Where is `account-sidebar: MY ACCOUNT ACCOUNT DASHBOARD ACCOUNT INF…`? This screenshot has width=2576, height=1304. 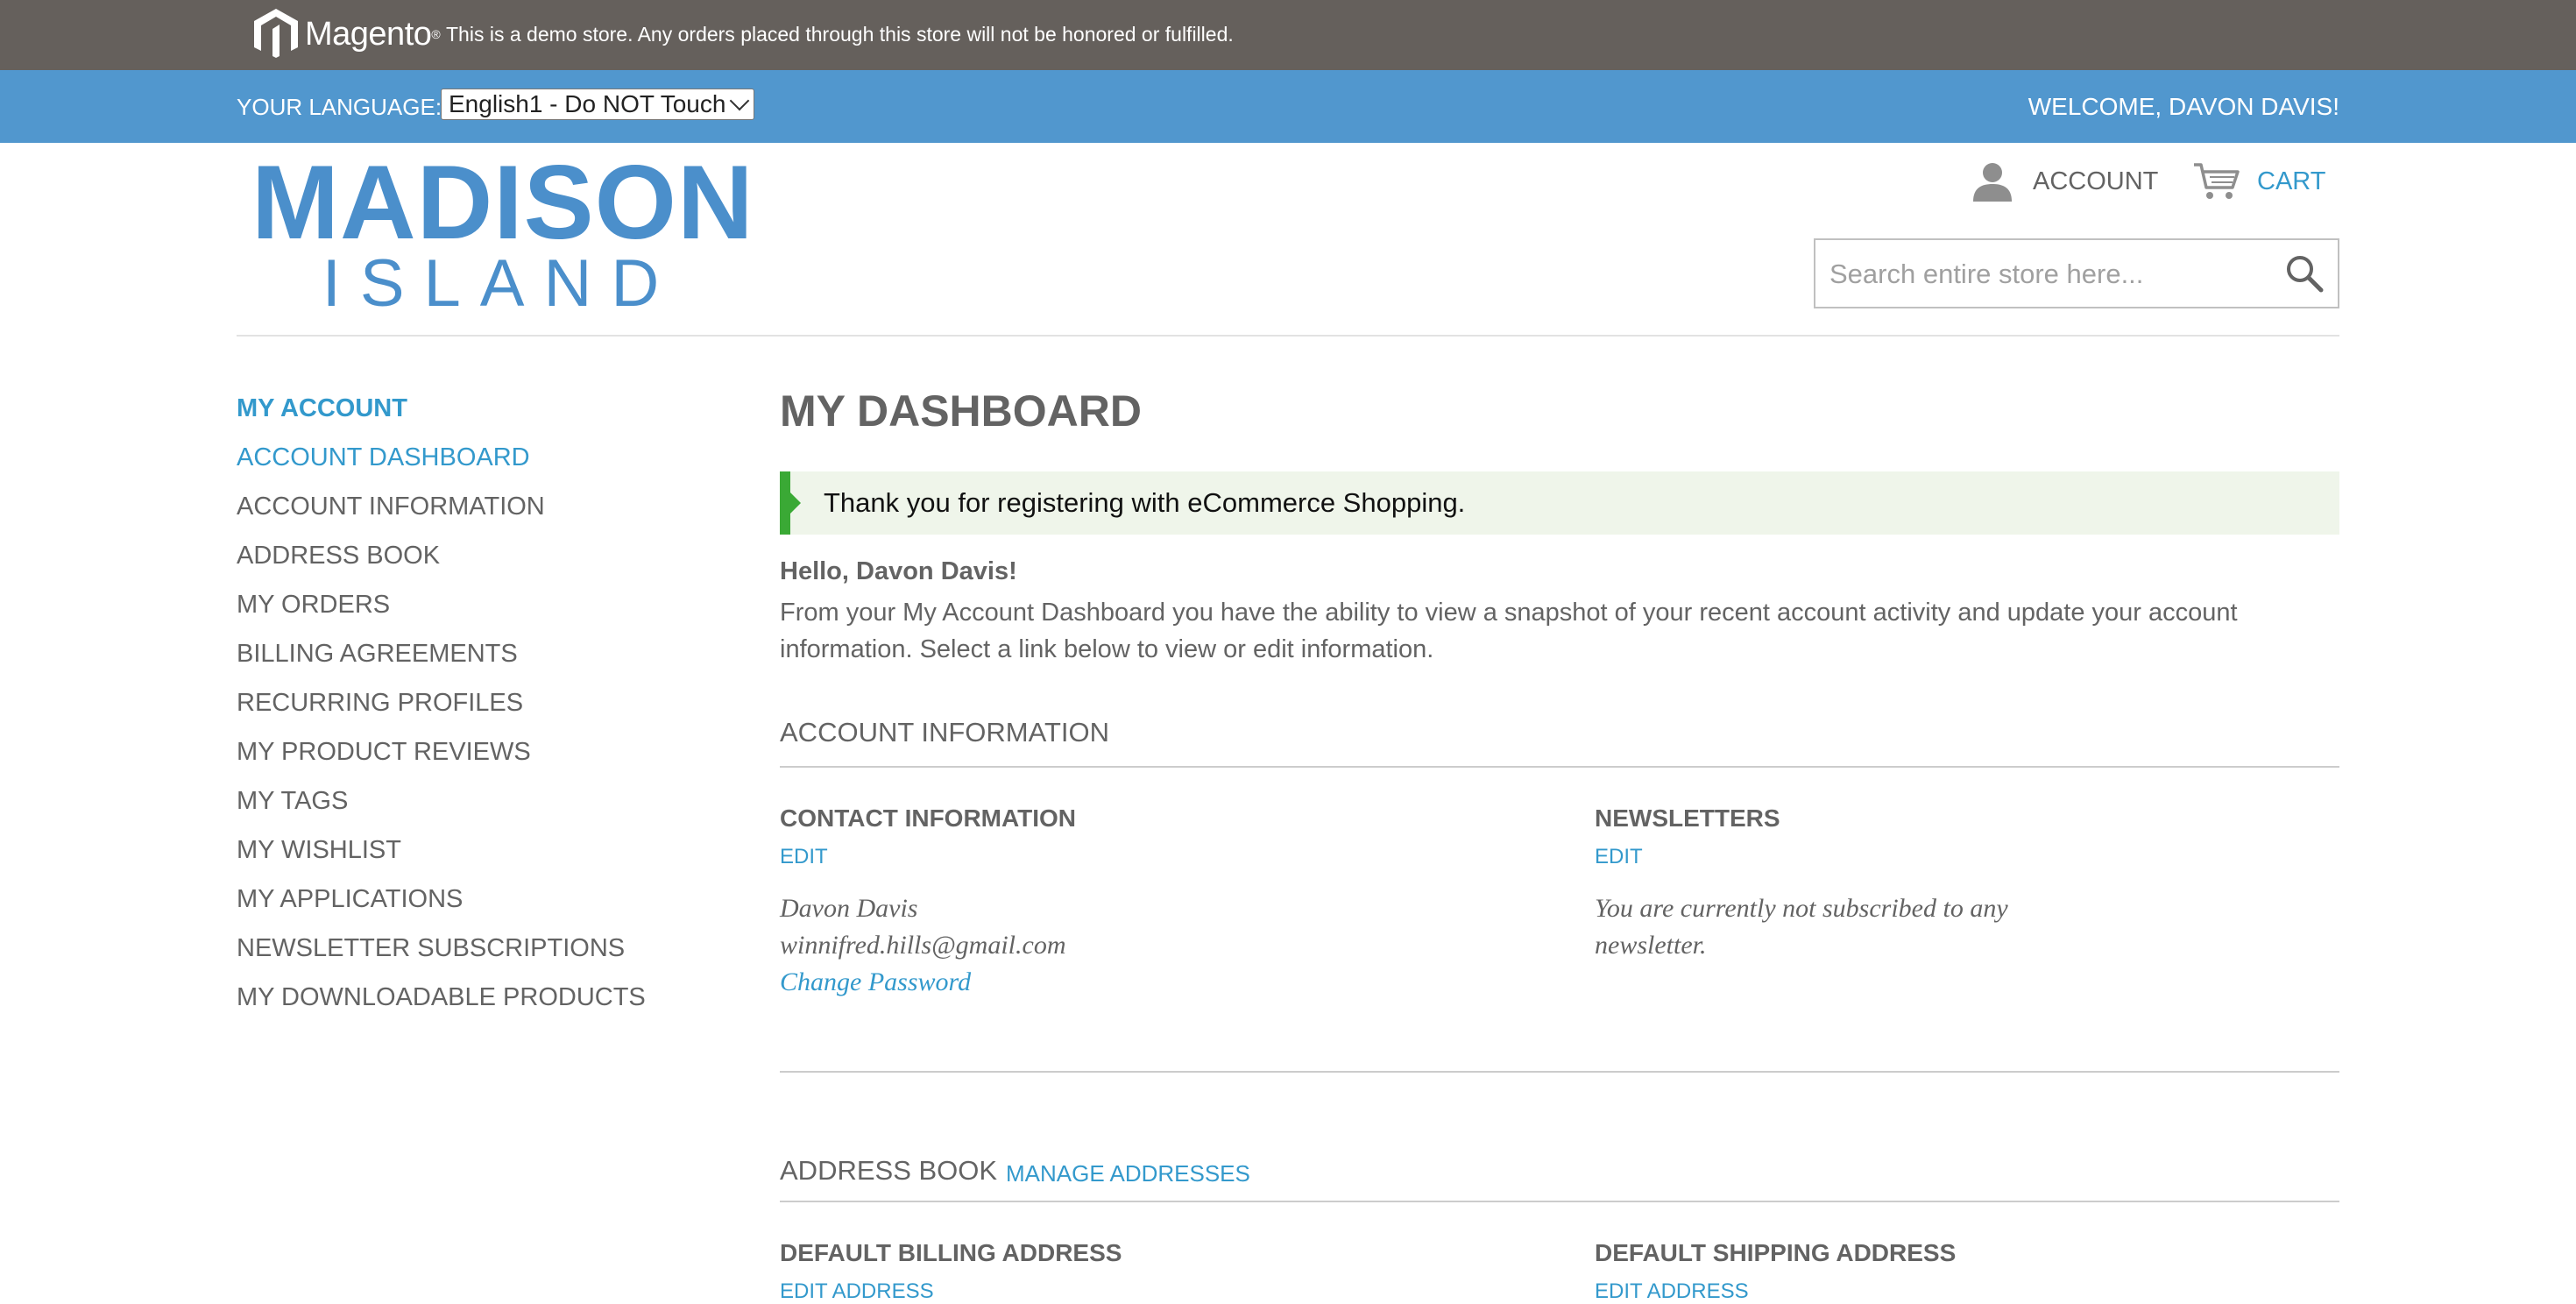
account-sidebar: MY ACCOUNT ACCOUNT DASHBOARD ACCOUNT INF… is located at coordinates (499, 710).